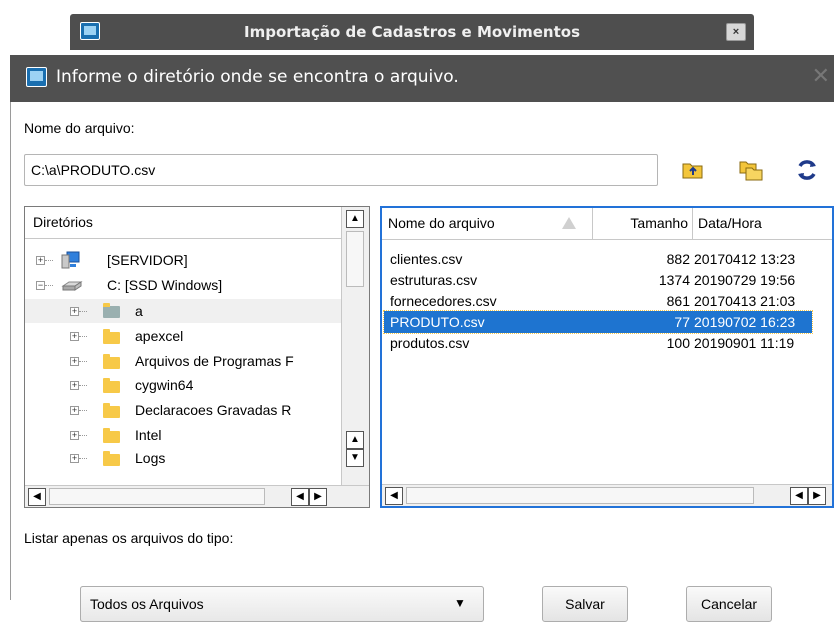 Image resolution: width=834 pixels, height=622 pixels. I want to click on filter-label: Listar apenas os arquivos do tipo:, so click(129, 538).